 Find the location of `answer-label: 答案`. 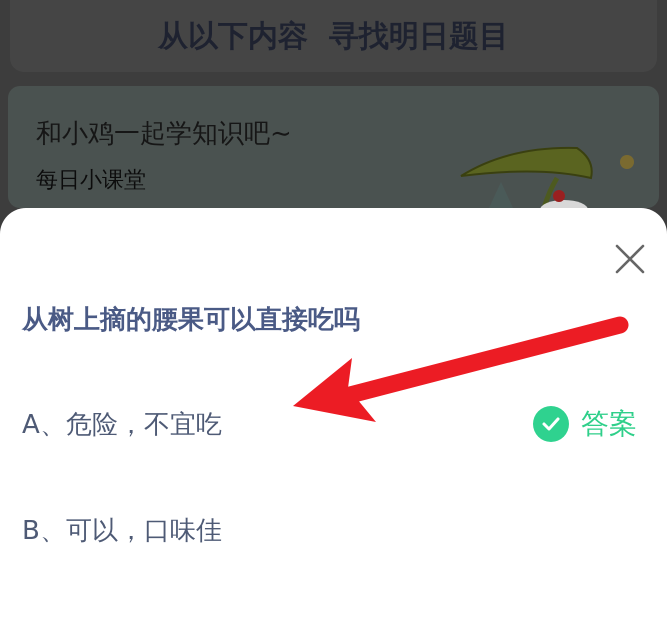

answer-label: 答案 is located at coordinates (609, 424).